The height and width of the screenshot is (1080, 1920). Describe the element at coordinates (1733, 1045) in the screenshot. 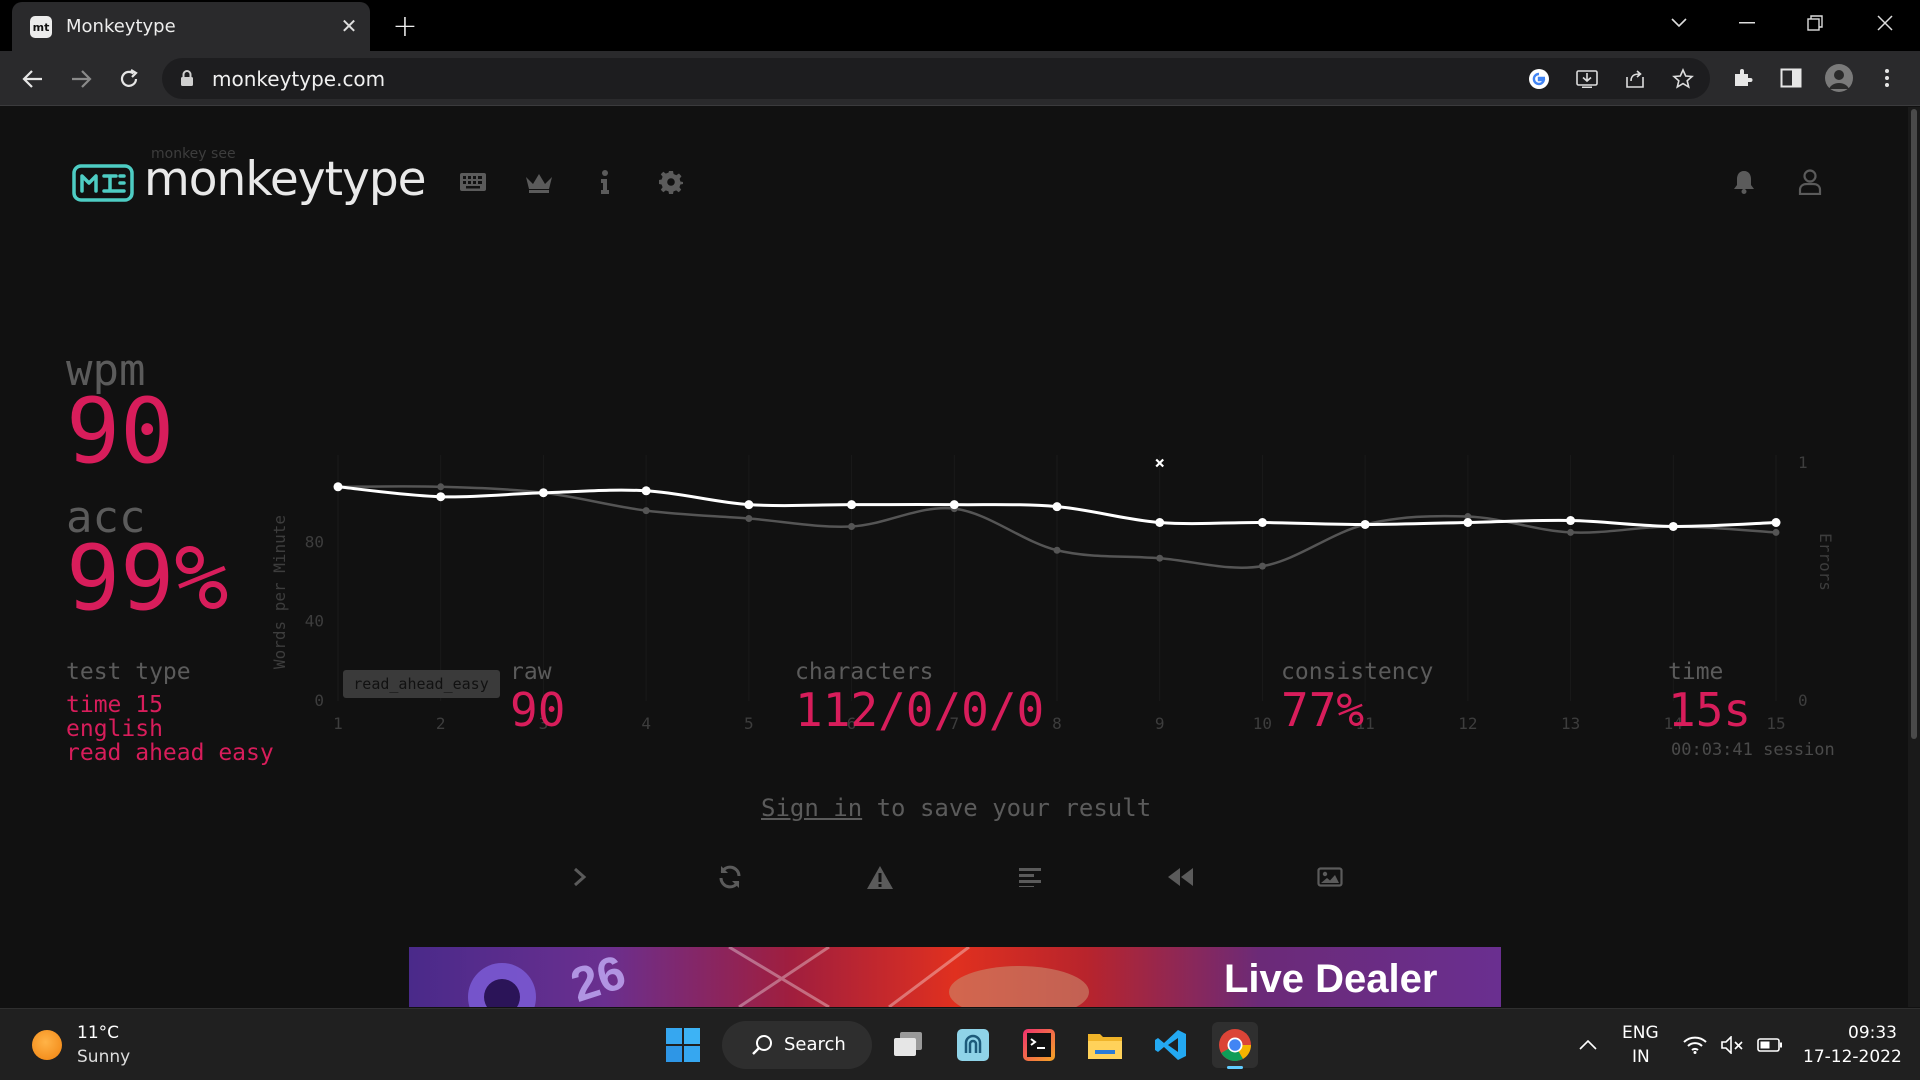

I see `volume-muted-icon` at that location.